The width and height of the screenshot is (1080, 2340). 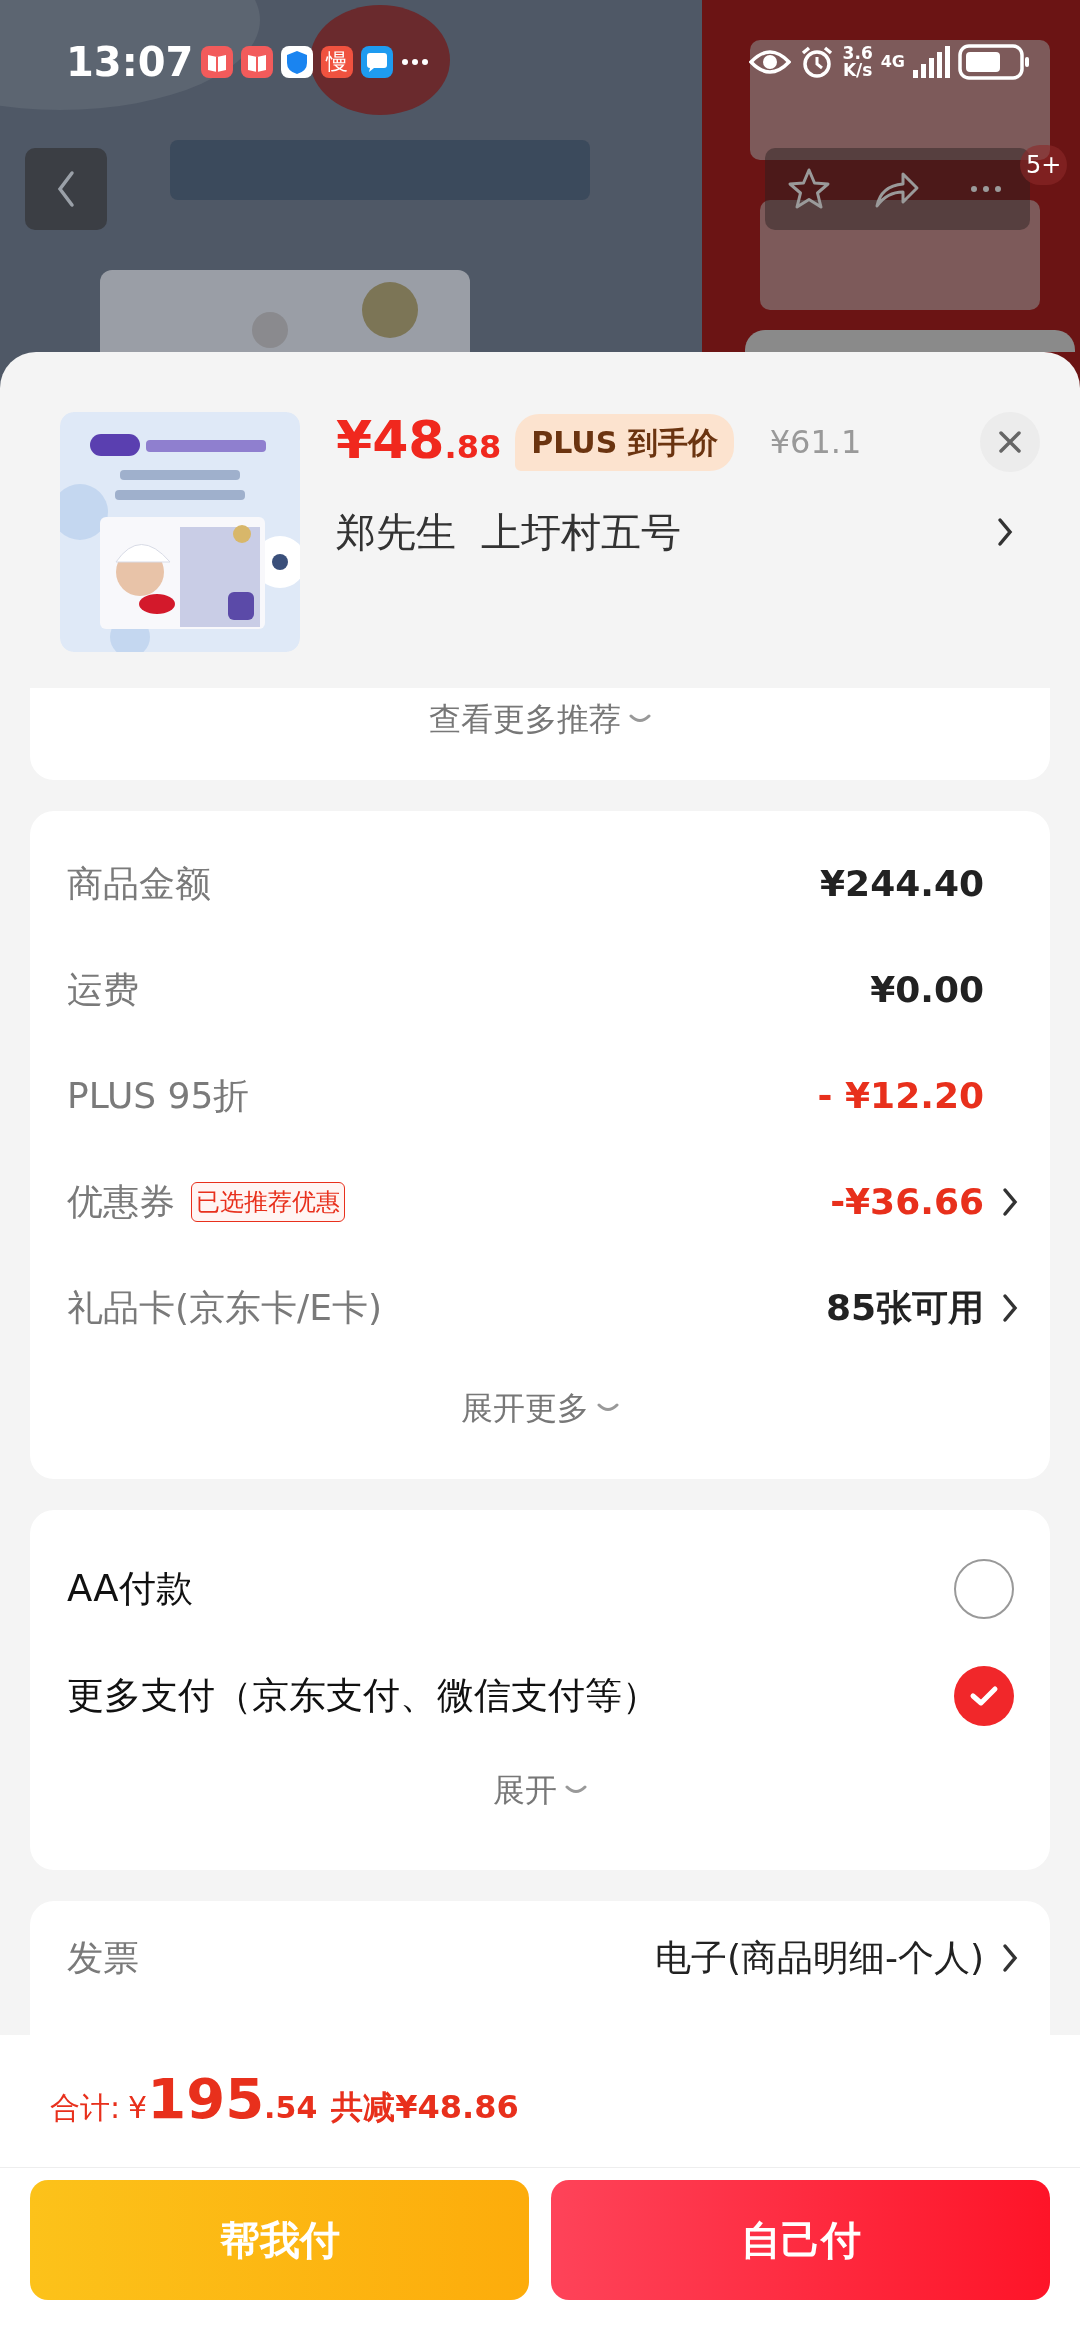 What do you see at coordinates (892, 62) in the screenshot?
I see `network-type: 4G` at bounding box center [892, 62].